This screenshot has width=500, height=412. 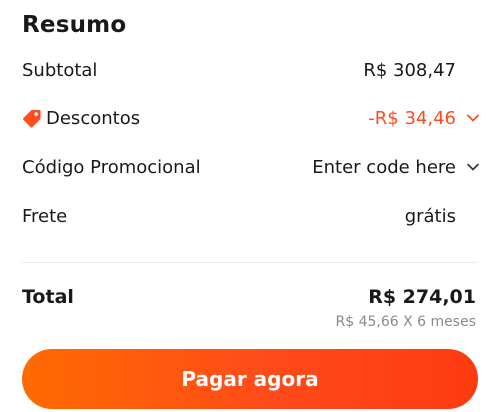 What do you see at coordinates (412, 118) in the screenshot?
I see `discounts-value: -R$ 34,46` at bounding box center [412, 118].